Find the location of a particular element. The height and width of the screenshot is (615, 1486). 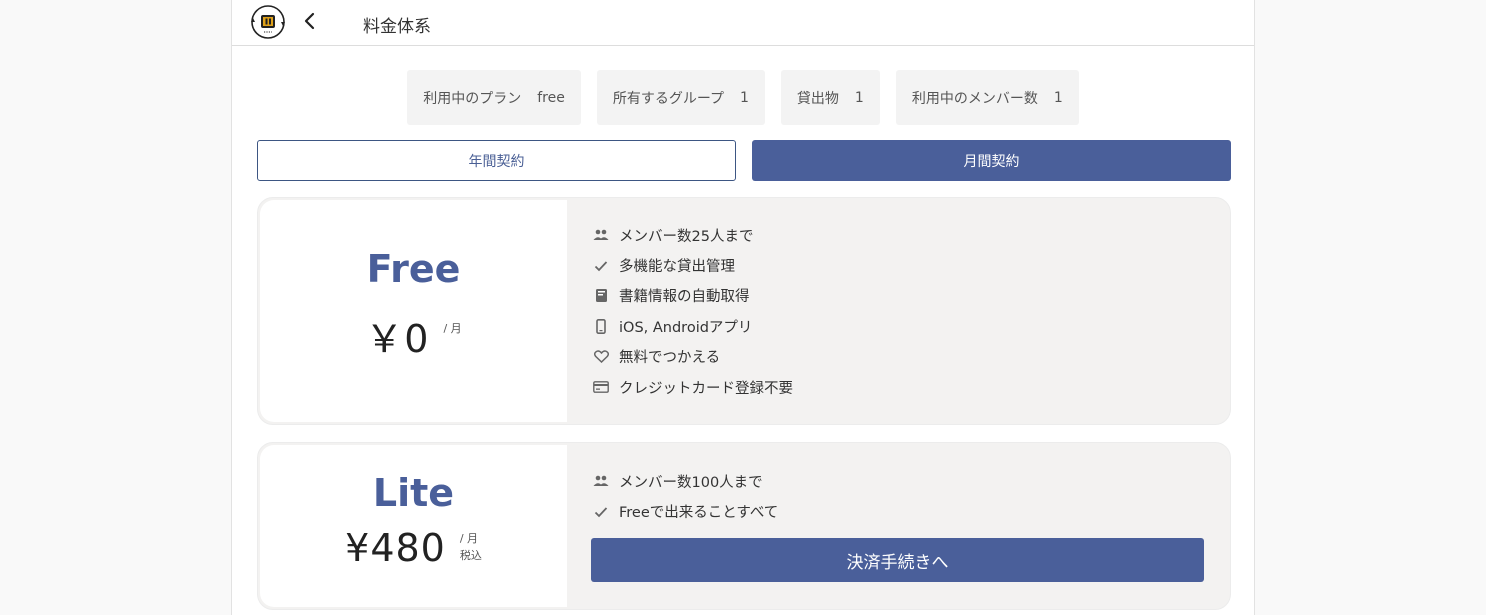

stat-current-plan: 利用中のプラン free is located at coordinates (494, 97).